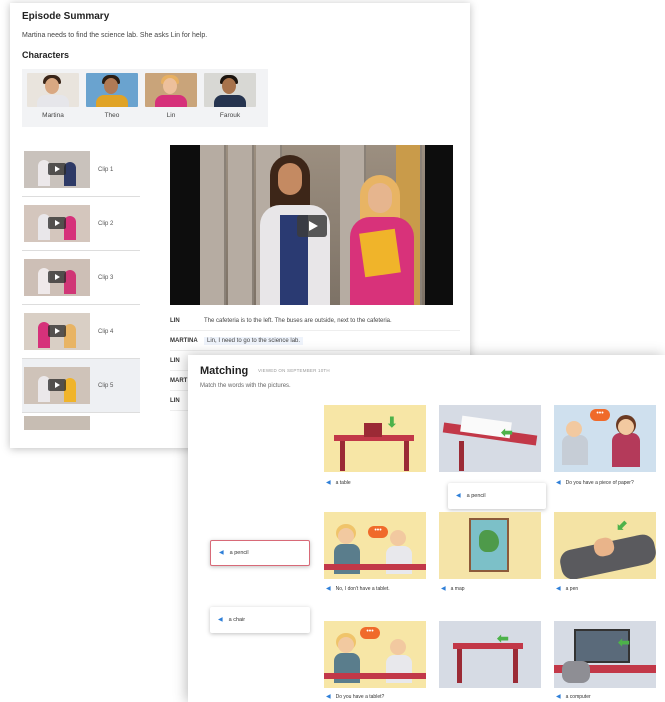  I want to click on picture-tile: ⬇, so click(375, 438).